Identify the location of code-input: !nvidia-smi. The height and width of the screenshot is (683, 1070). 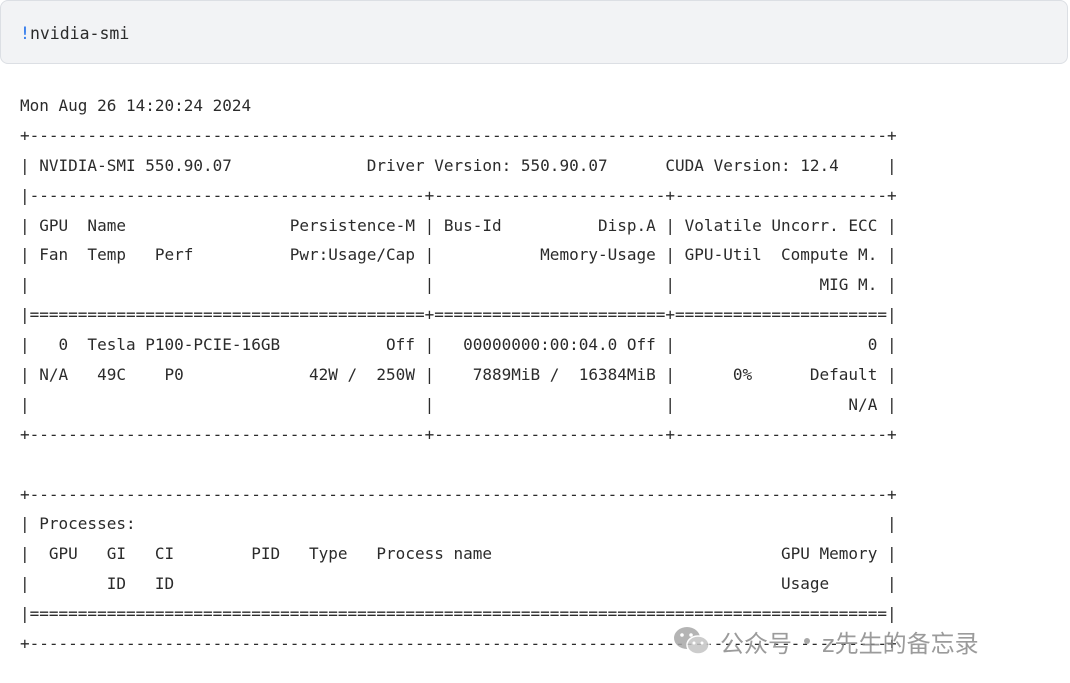
(74, 34).